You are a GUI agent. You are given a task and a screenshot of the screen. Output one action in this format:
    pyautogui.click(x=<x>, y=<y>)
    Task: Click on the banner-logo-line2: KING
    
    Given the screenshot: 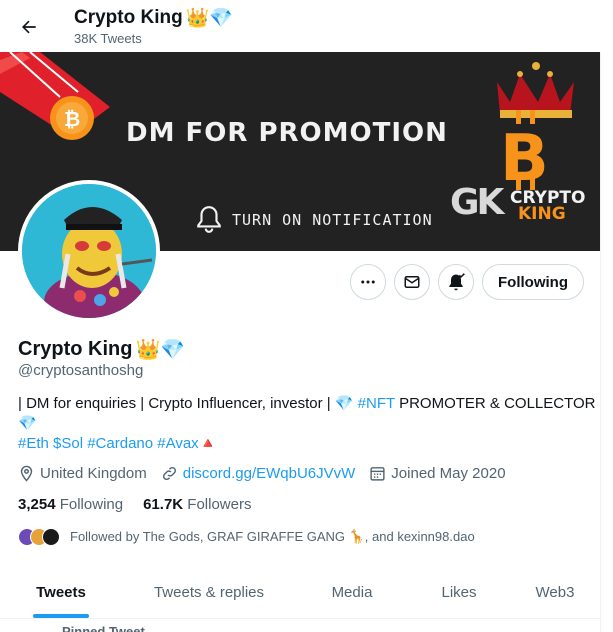 What is the action you would take?
    pyautogui.click(x=542, y=214)
    